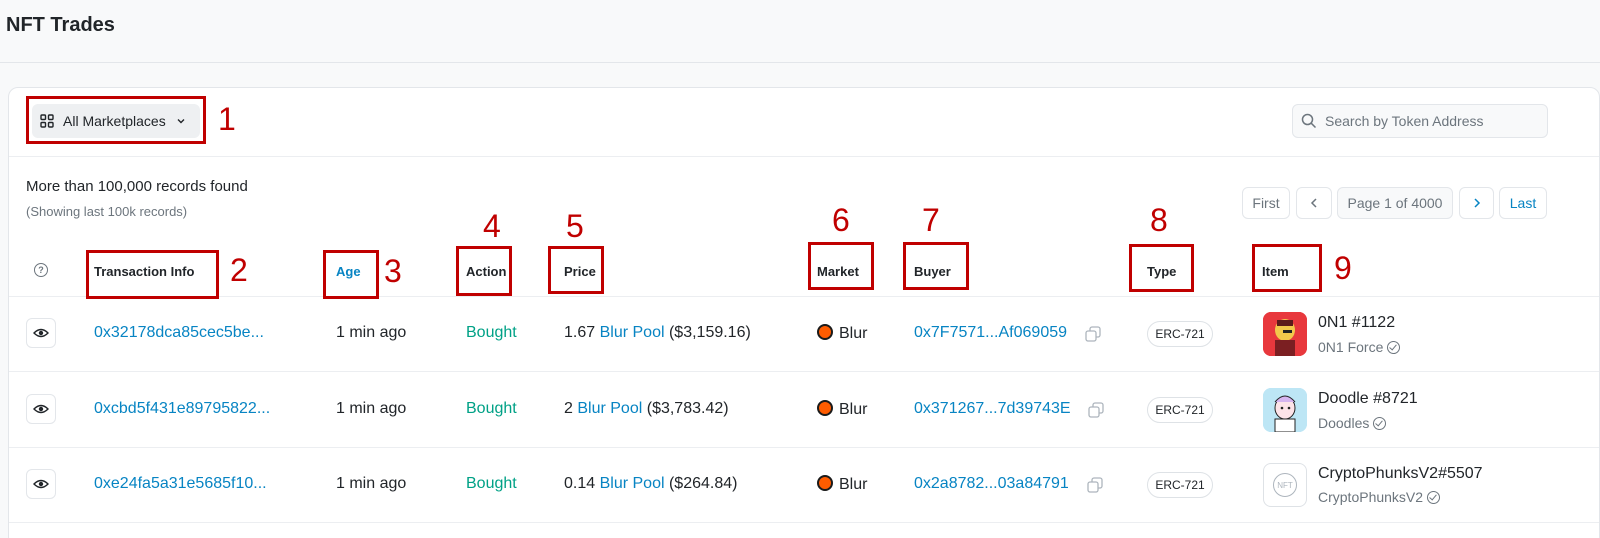 Image resolution: width=1600 pixels, height=538 pixels. I want to click on price-value: 1.67 Blur Pool ($3,159.16), so click(657, 333).